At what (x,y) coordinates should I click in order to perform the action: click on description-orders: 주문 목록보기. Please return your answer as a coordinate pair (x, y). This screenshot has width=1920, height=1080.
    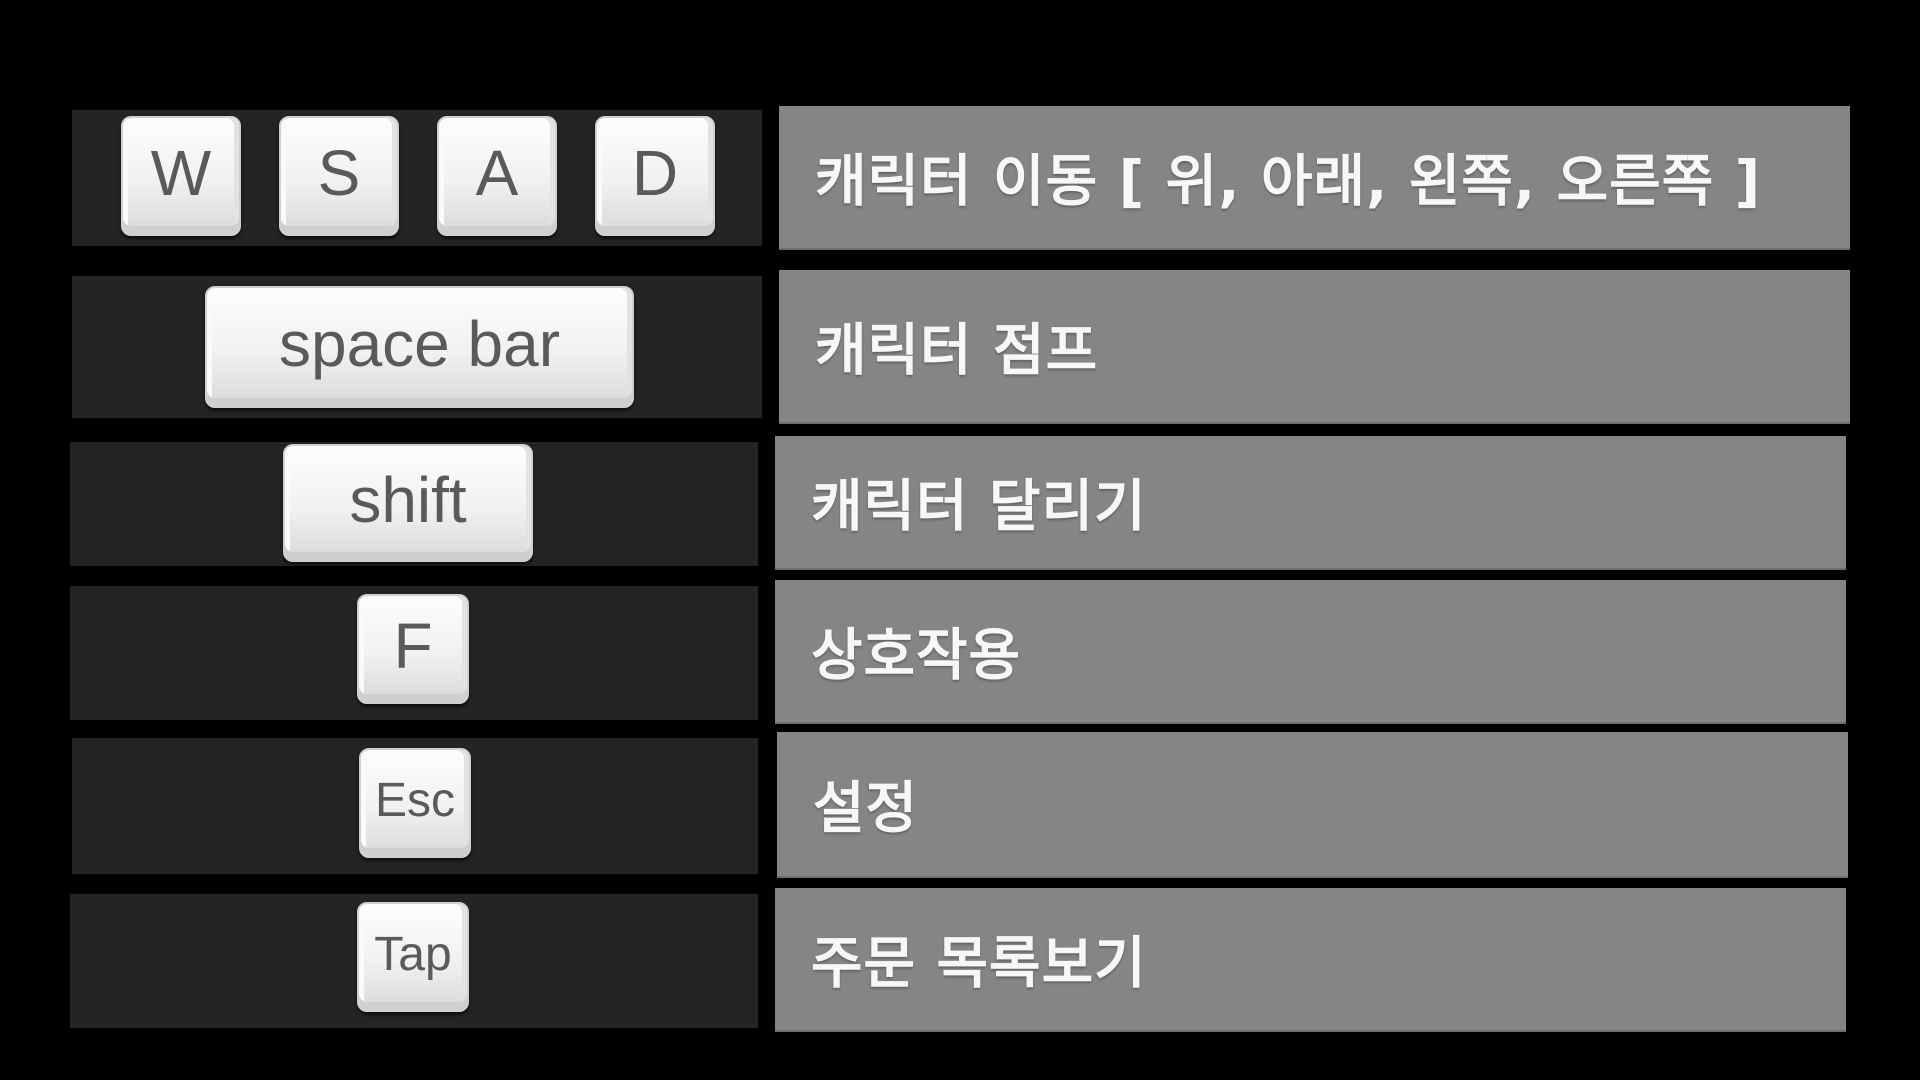
    Looking at the image, I should click on (979, 964).